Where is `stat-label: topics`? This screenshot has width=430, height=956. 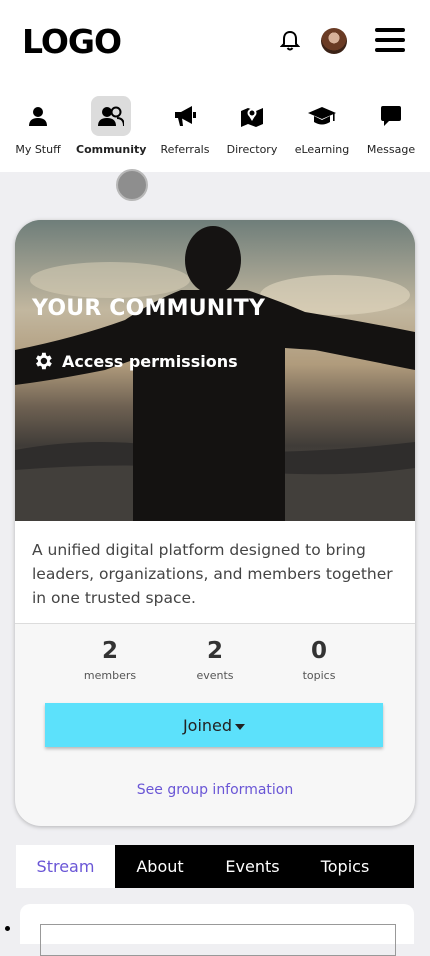
stat-label: topics is located at coordinates (319, 675).